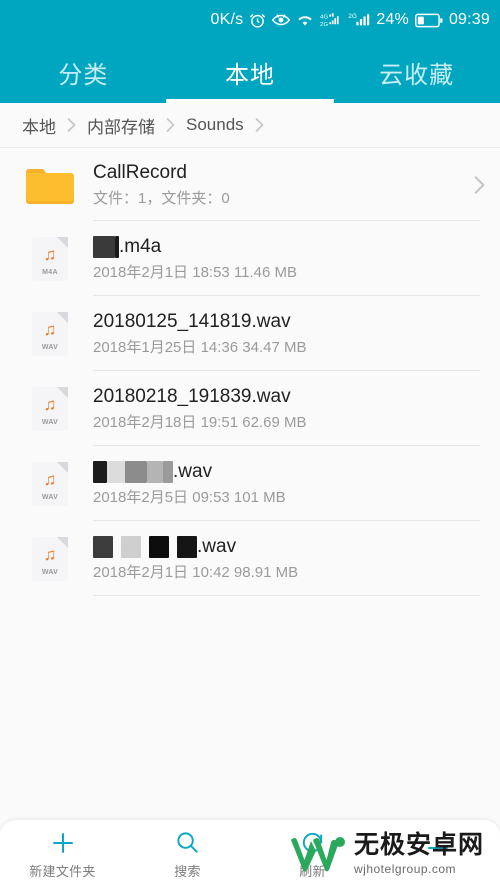 This screenshot has height=889, width=500. I want to click on file-ext-label: M4A, so click(50, 272).